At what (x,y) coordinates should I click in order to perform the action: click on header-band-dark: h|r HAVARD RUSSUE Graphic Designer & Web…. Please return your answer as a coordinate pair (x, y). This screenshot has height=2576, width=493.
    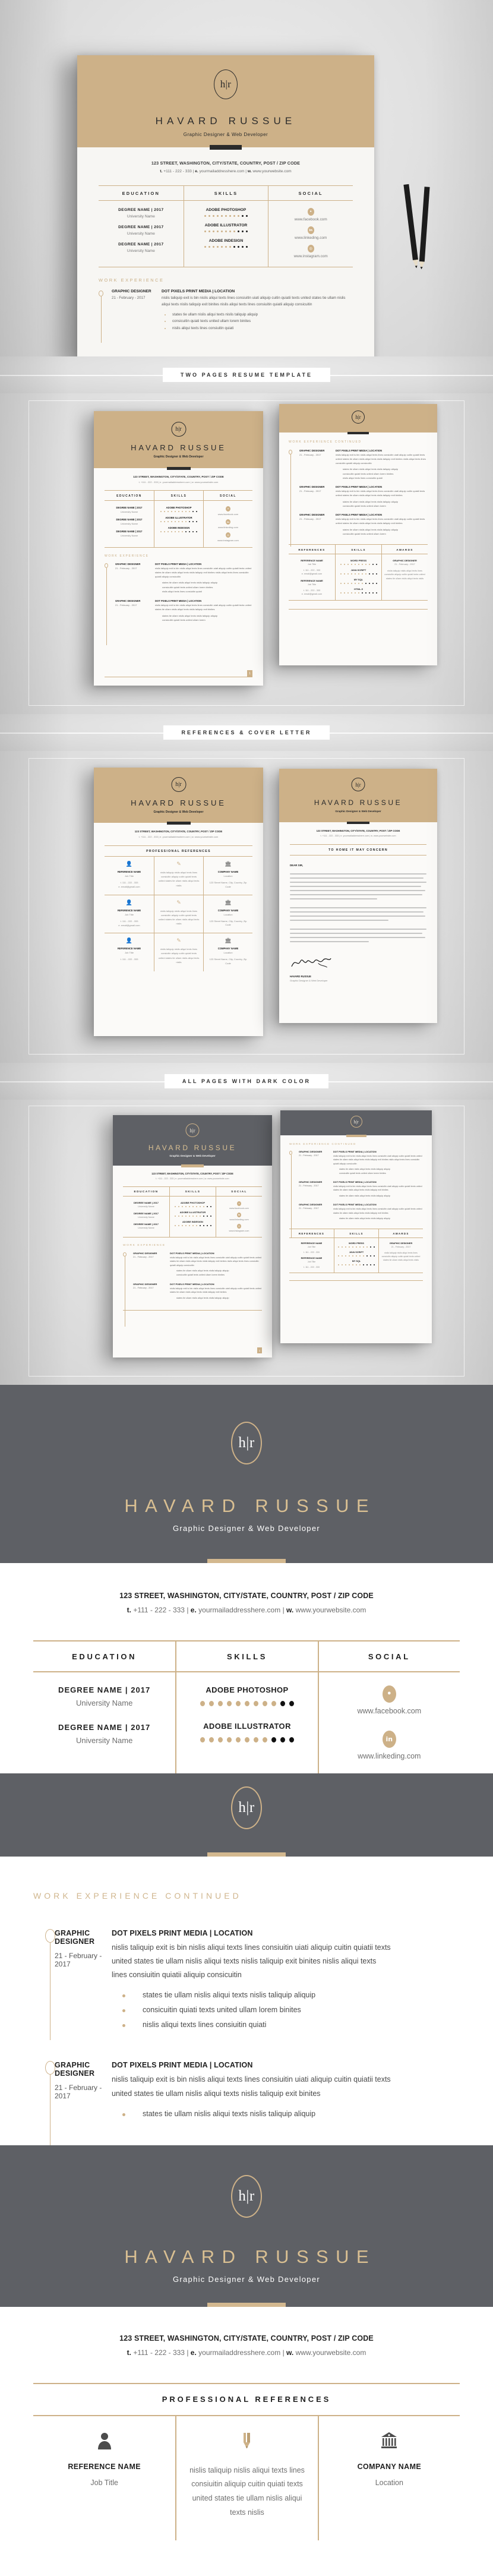
    Looking at the image, I should click on (193, 1141).